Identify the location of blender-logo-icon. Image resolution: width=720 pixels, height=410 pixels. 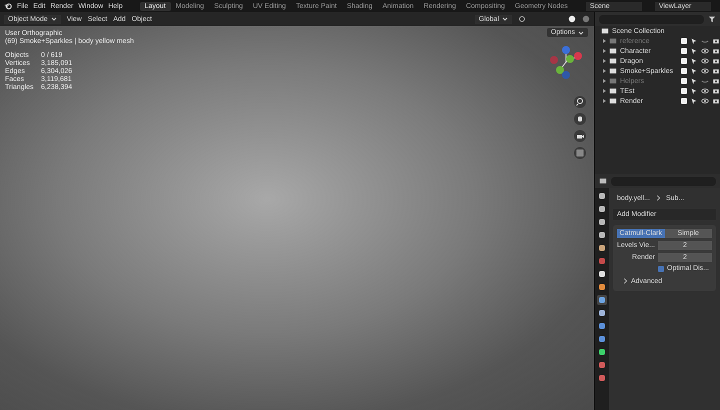
(8, 6).